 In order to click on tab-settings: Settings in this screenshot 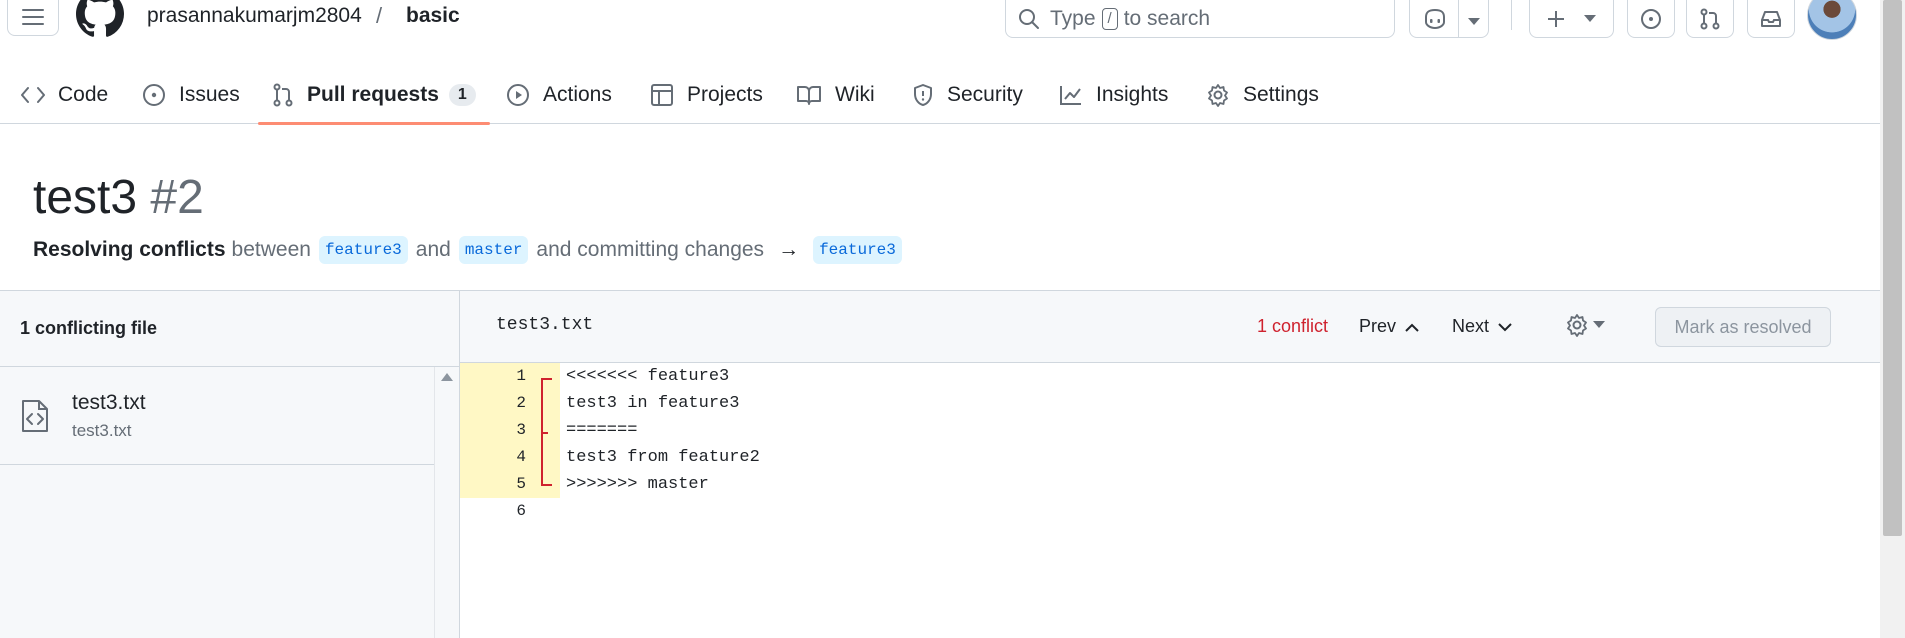, I will do `click(1262, 95)`.